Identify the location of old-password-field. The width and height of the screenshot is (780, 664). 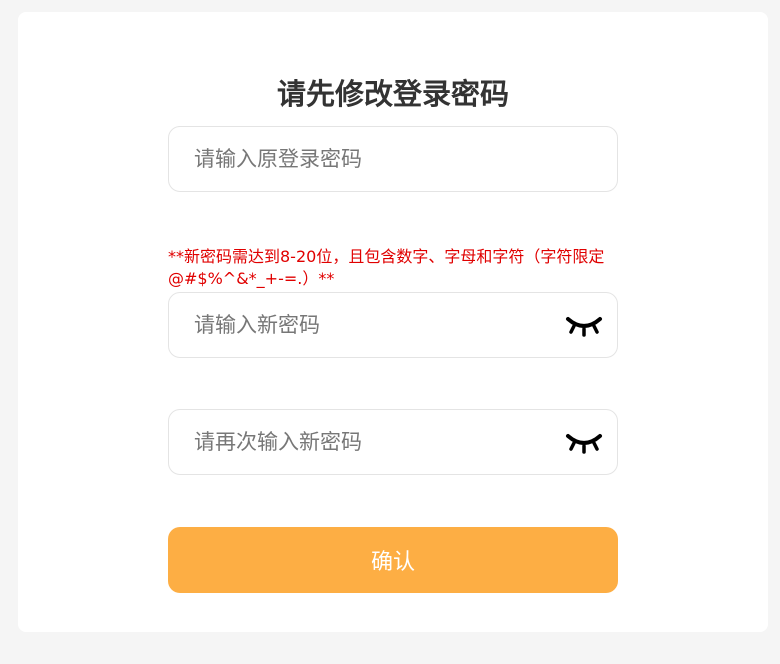
(393, 159).